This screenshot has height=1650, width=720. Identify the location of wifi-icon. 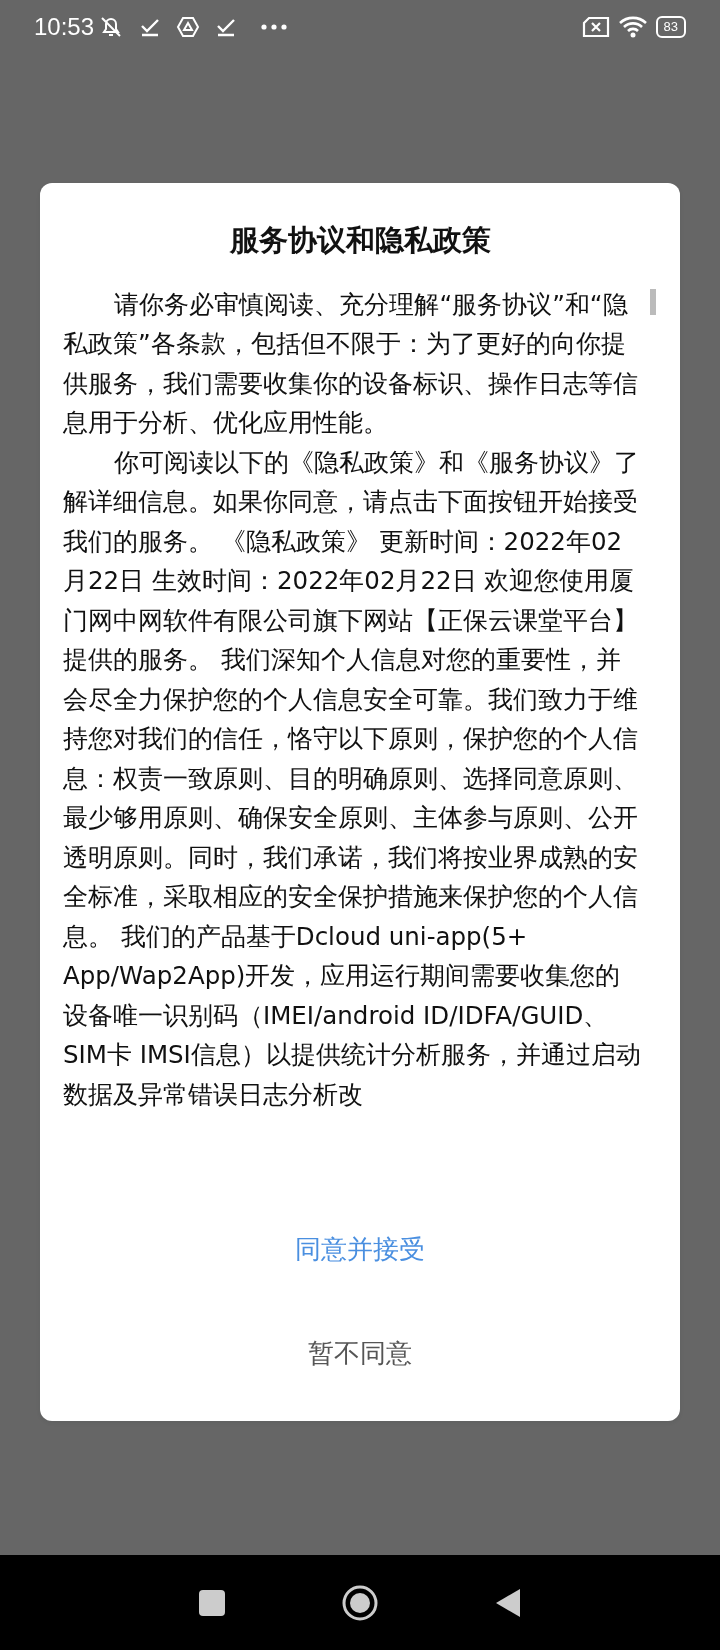
(632, 27).